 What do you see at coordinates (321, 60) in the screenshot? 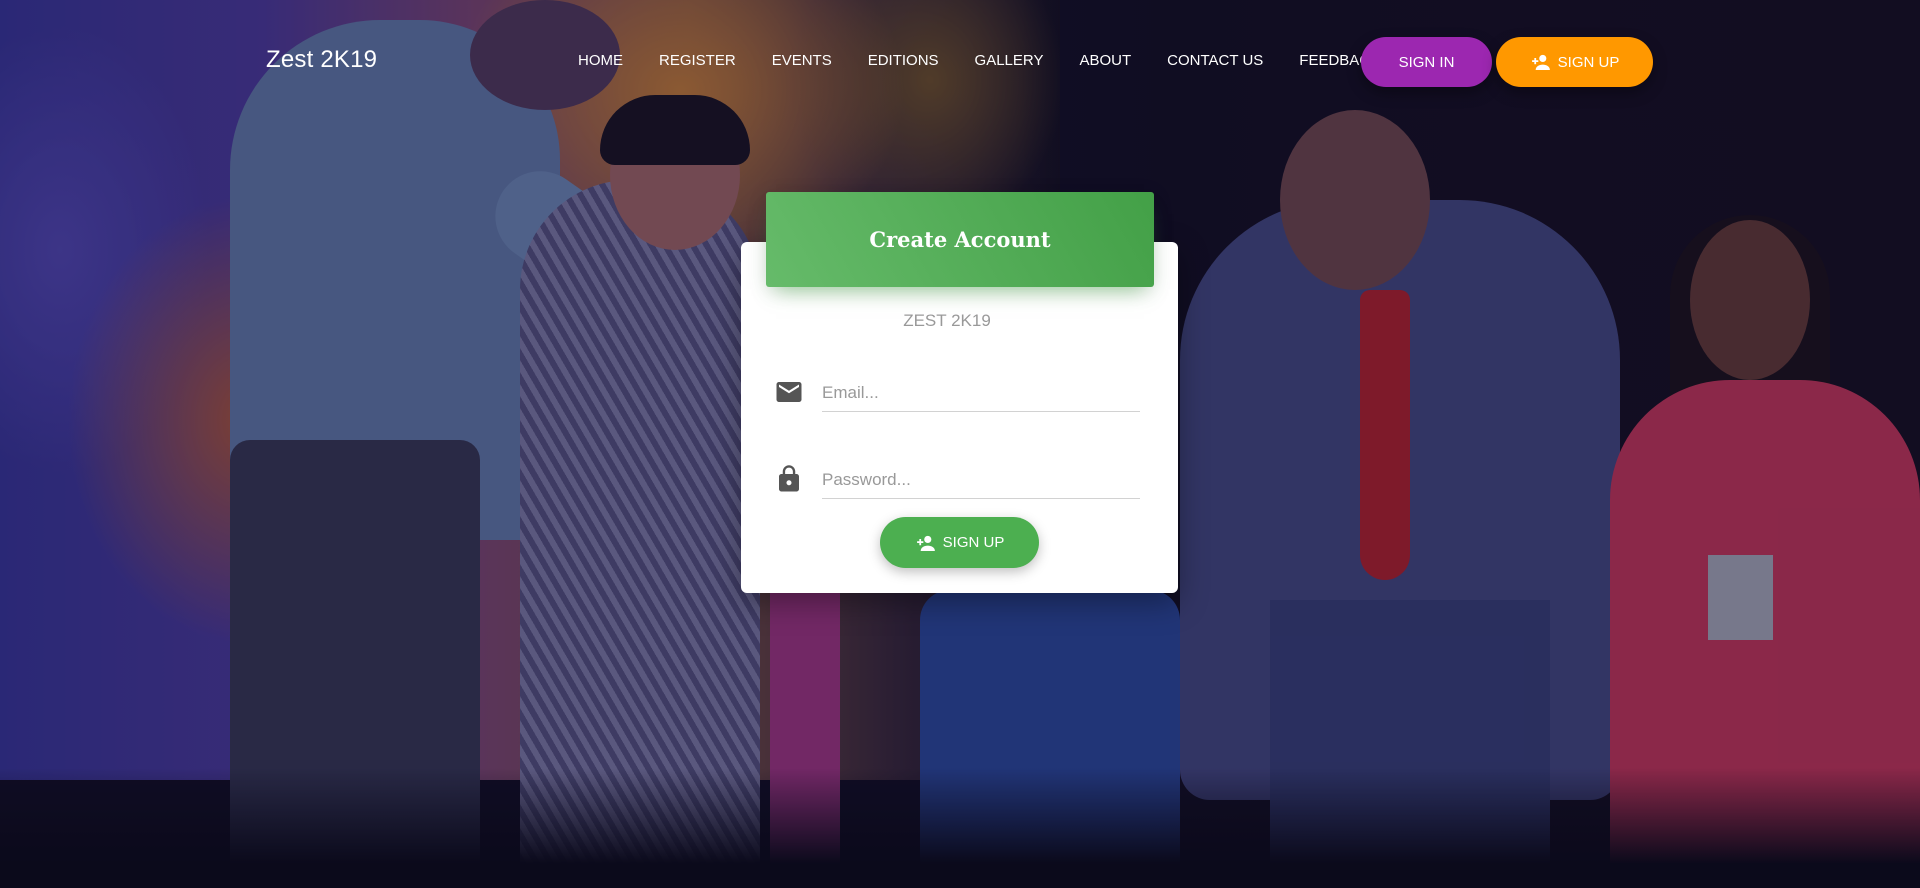
I see `brand-logo-link: Zest 2K19` at bounding box center [321, 60].